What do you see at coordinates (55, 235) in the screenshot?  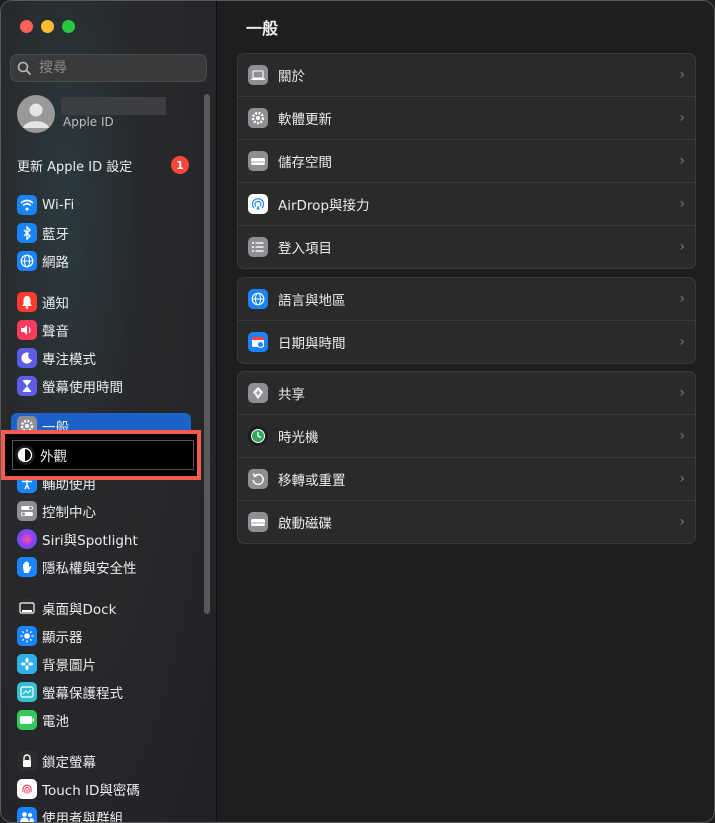 I see `sidebar-item-label: 藍牙` at bounding box center [55, 235].